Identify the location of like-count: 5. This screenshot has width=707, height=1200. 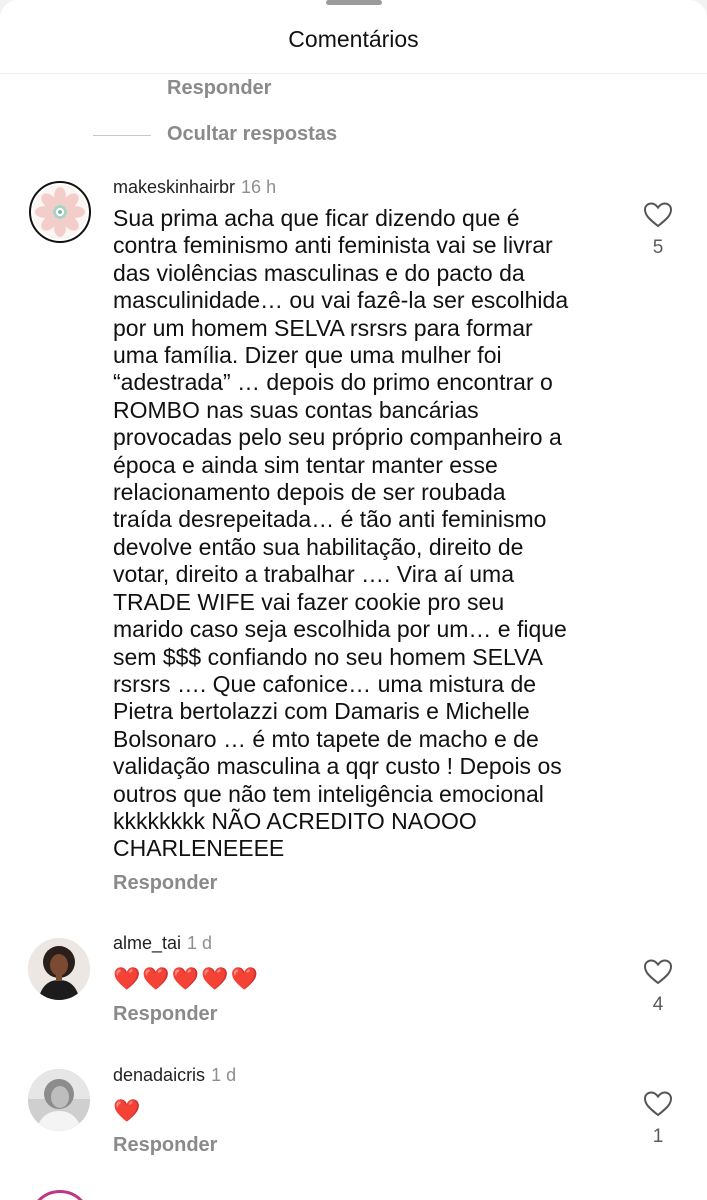
(658, 247).